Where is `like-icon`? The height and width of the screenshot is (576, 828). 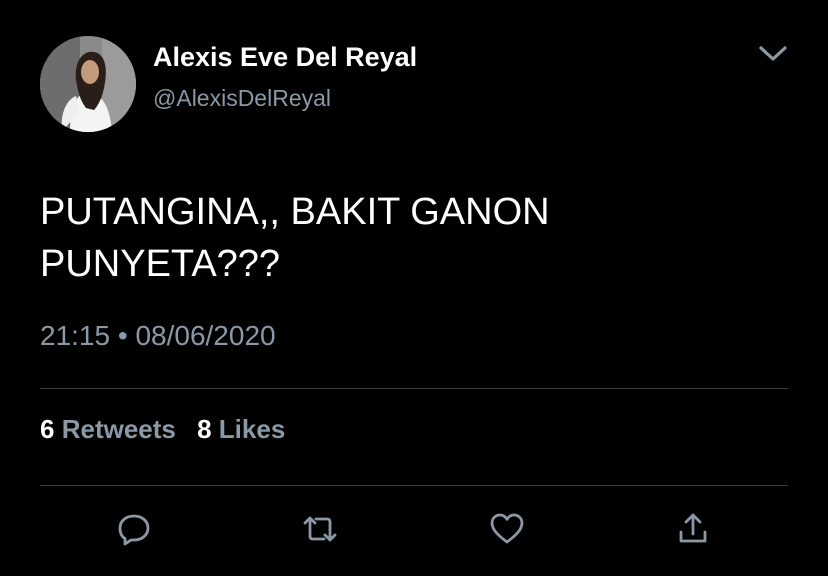 like-icon is located at coordinates (507, 529).